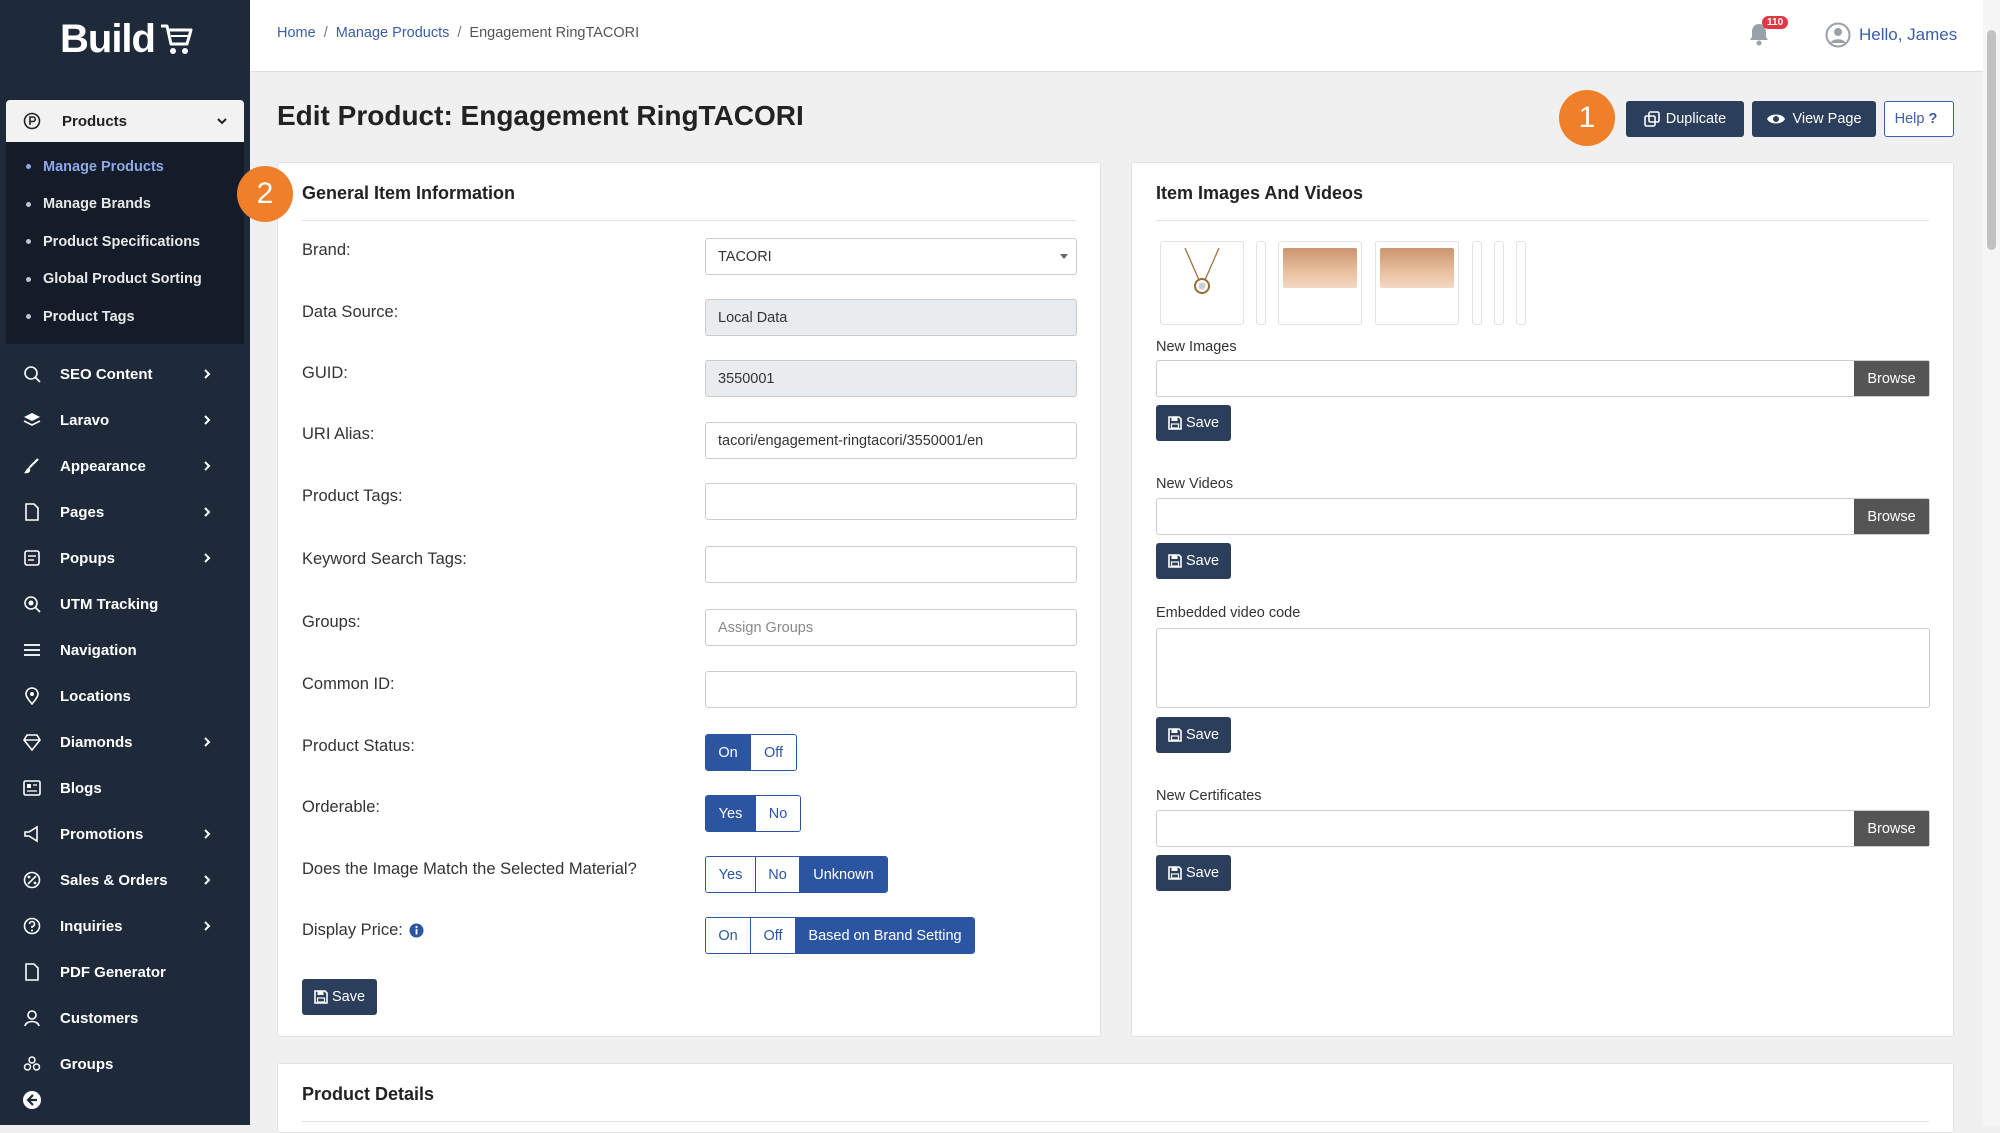  Describe the element at coordinates (540, 115) in the screenshot. I see `page-title: Edit Product: Engagement RingTACORI` at that location.